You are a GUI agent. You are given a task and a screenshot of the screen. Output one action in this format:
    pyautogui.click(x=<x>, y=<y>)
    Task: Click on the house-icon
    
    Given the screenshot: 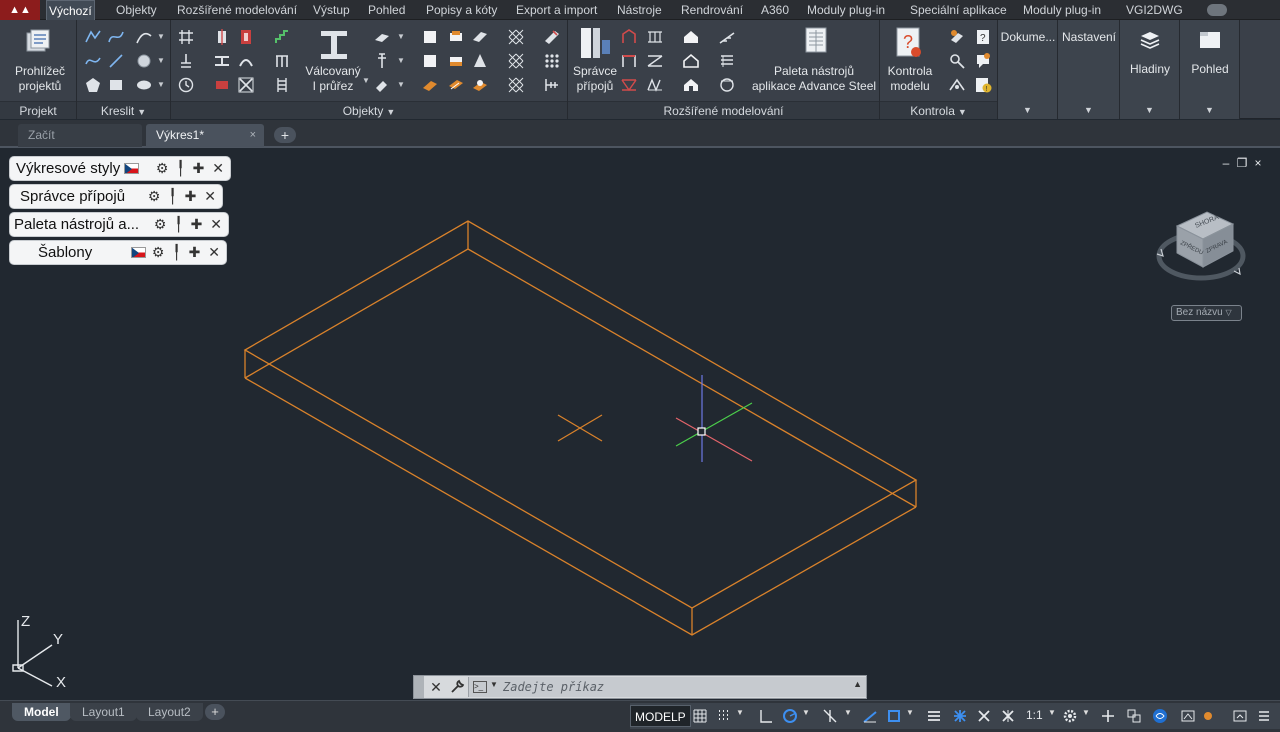 What is the action you would take?
    pyautogui.click(x=691, y=37)
    